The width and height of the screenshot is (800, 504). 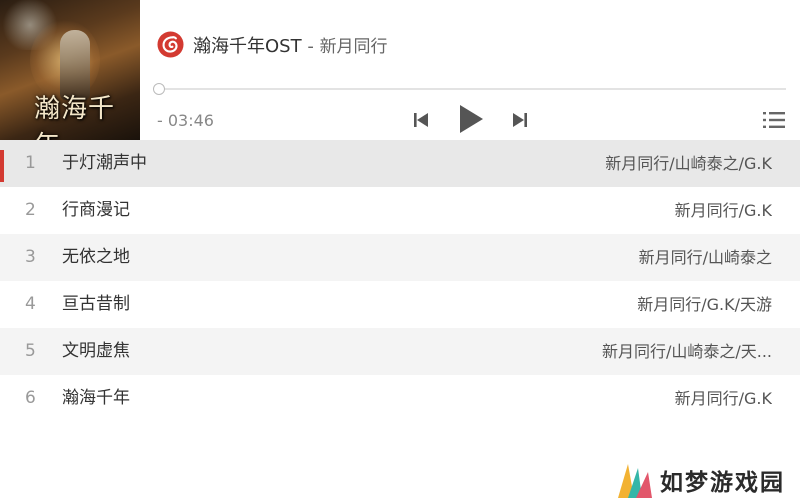 I want to click on track-number: 6, so click(x=30, y=398).